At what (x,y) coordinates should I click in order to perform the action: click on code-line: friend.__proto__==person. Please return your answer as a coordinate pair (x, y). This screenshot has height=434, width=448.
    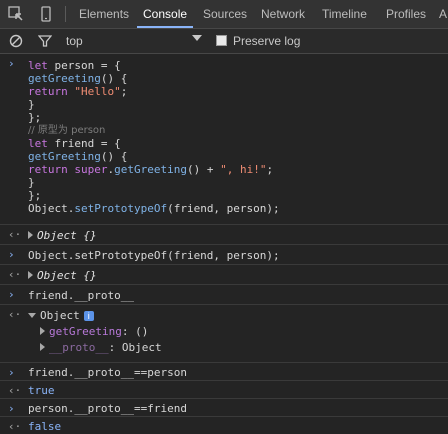
    Looking at the image, I should click on (107, 372).